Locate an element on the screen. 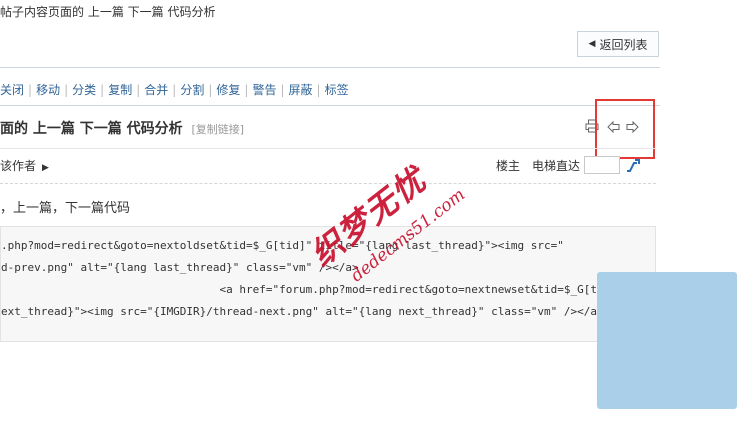 Image resolution: width=746 pixels, height=422 pixels. only-author-link: 该作者 ▶ is located at coordinates (24, 165).